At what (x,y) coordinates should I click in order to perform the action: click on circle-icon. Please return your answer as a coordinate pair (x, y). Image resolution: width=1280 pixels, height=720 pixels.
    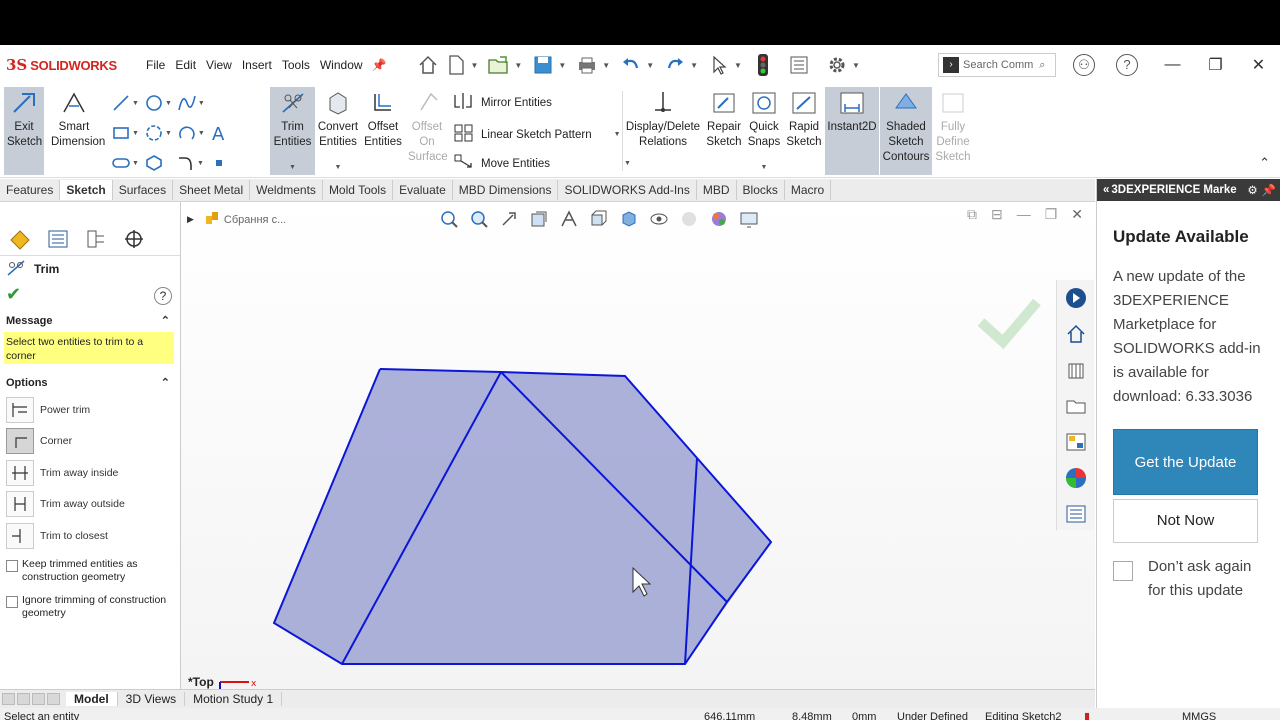
    Looking at the image, I should click on (154, 103).